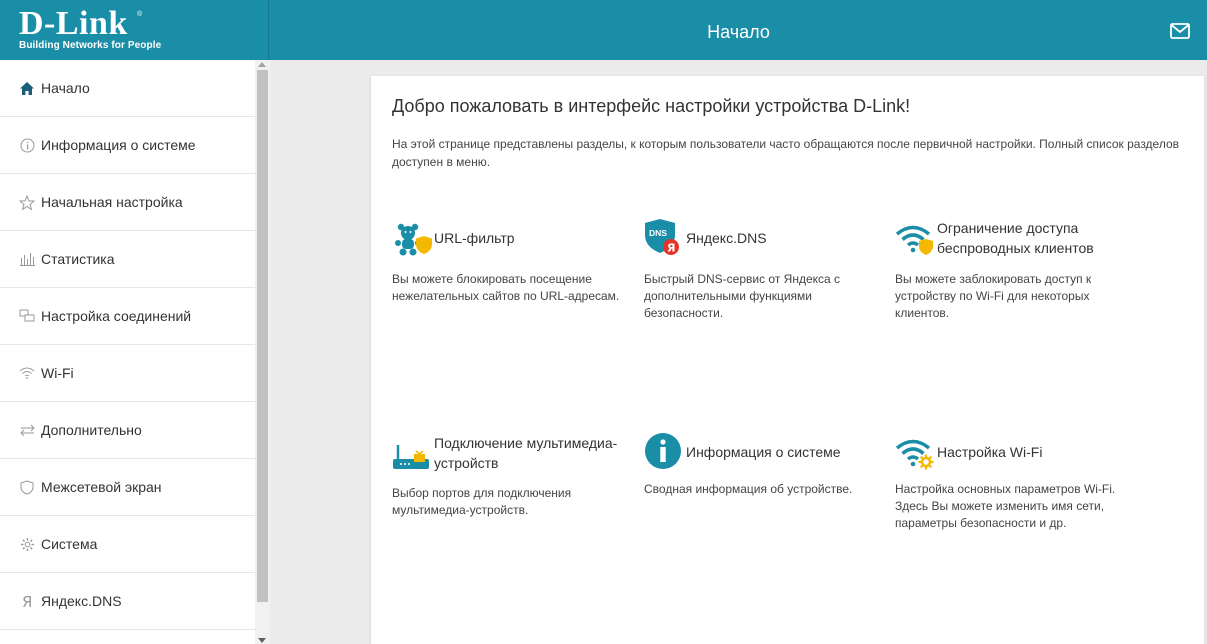 This screenshot has height=644, width=1207. What do you see at coordinates (27, 202) in the screenshot?
I see `star-icon` at bounding box center [27, 202].